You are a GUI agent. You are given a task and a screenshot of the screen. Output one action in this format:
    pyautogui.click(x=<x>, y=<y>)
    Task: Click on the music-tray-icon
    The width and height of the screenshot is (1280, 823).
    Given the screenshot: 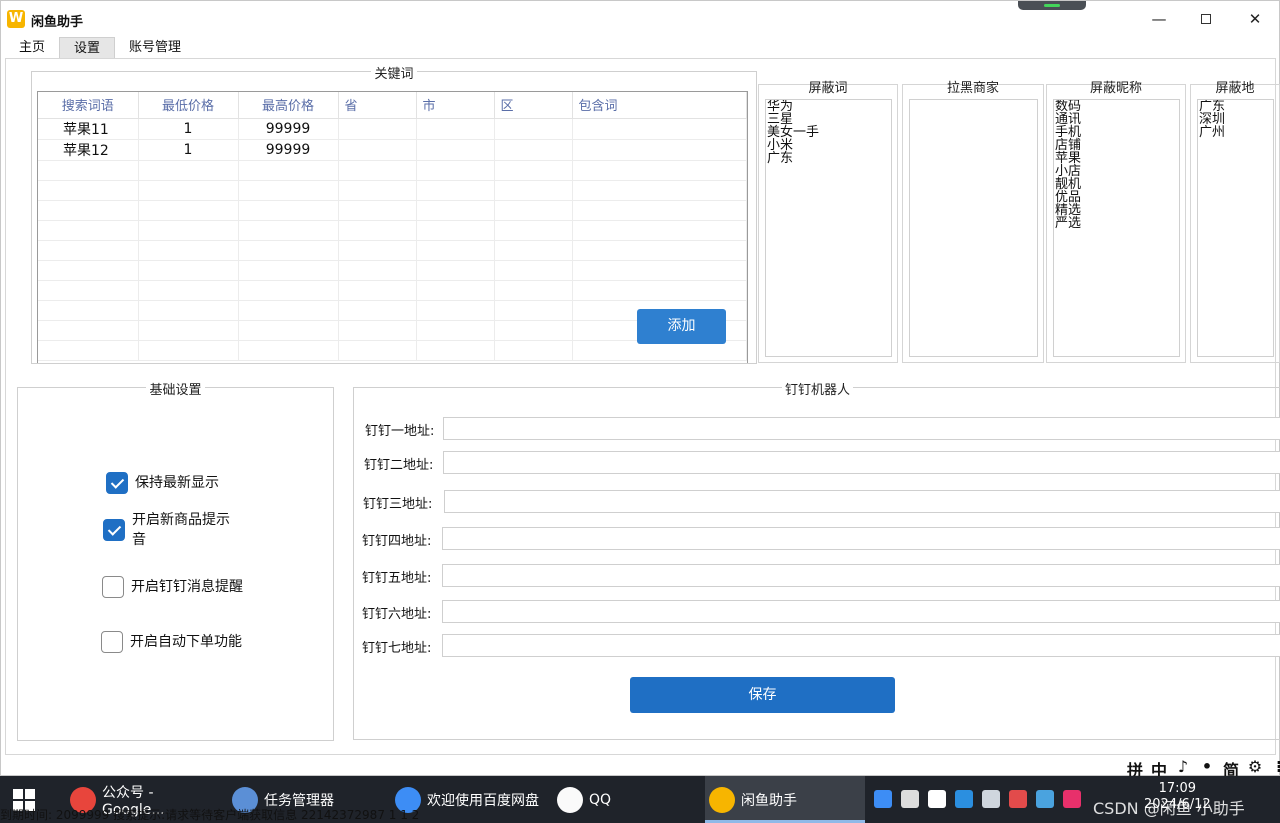 What is the action you would take?
    pyautogui.click(x=1072, y=799)
    